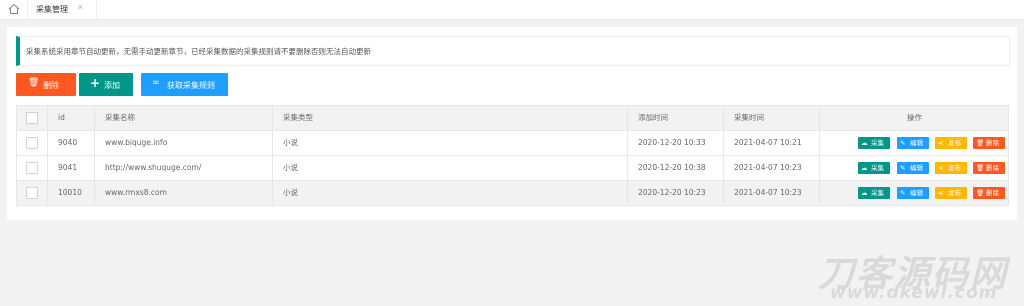  Describe the element at coordinates (52, 9) in the screenshot. I see `tab-label: 采集管理` at that location.